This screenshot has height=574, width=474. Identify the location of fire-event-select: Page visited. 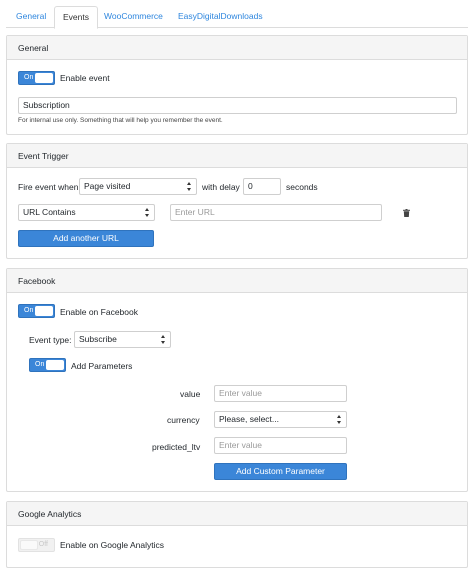
(138, 186).